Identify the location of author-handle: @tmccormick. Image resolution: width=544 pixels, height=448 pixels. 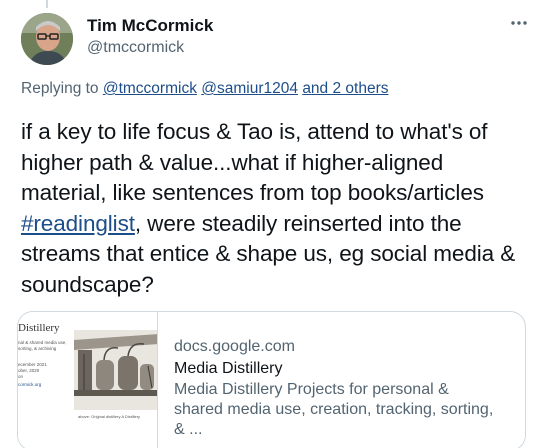
(150, 48).